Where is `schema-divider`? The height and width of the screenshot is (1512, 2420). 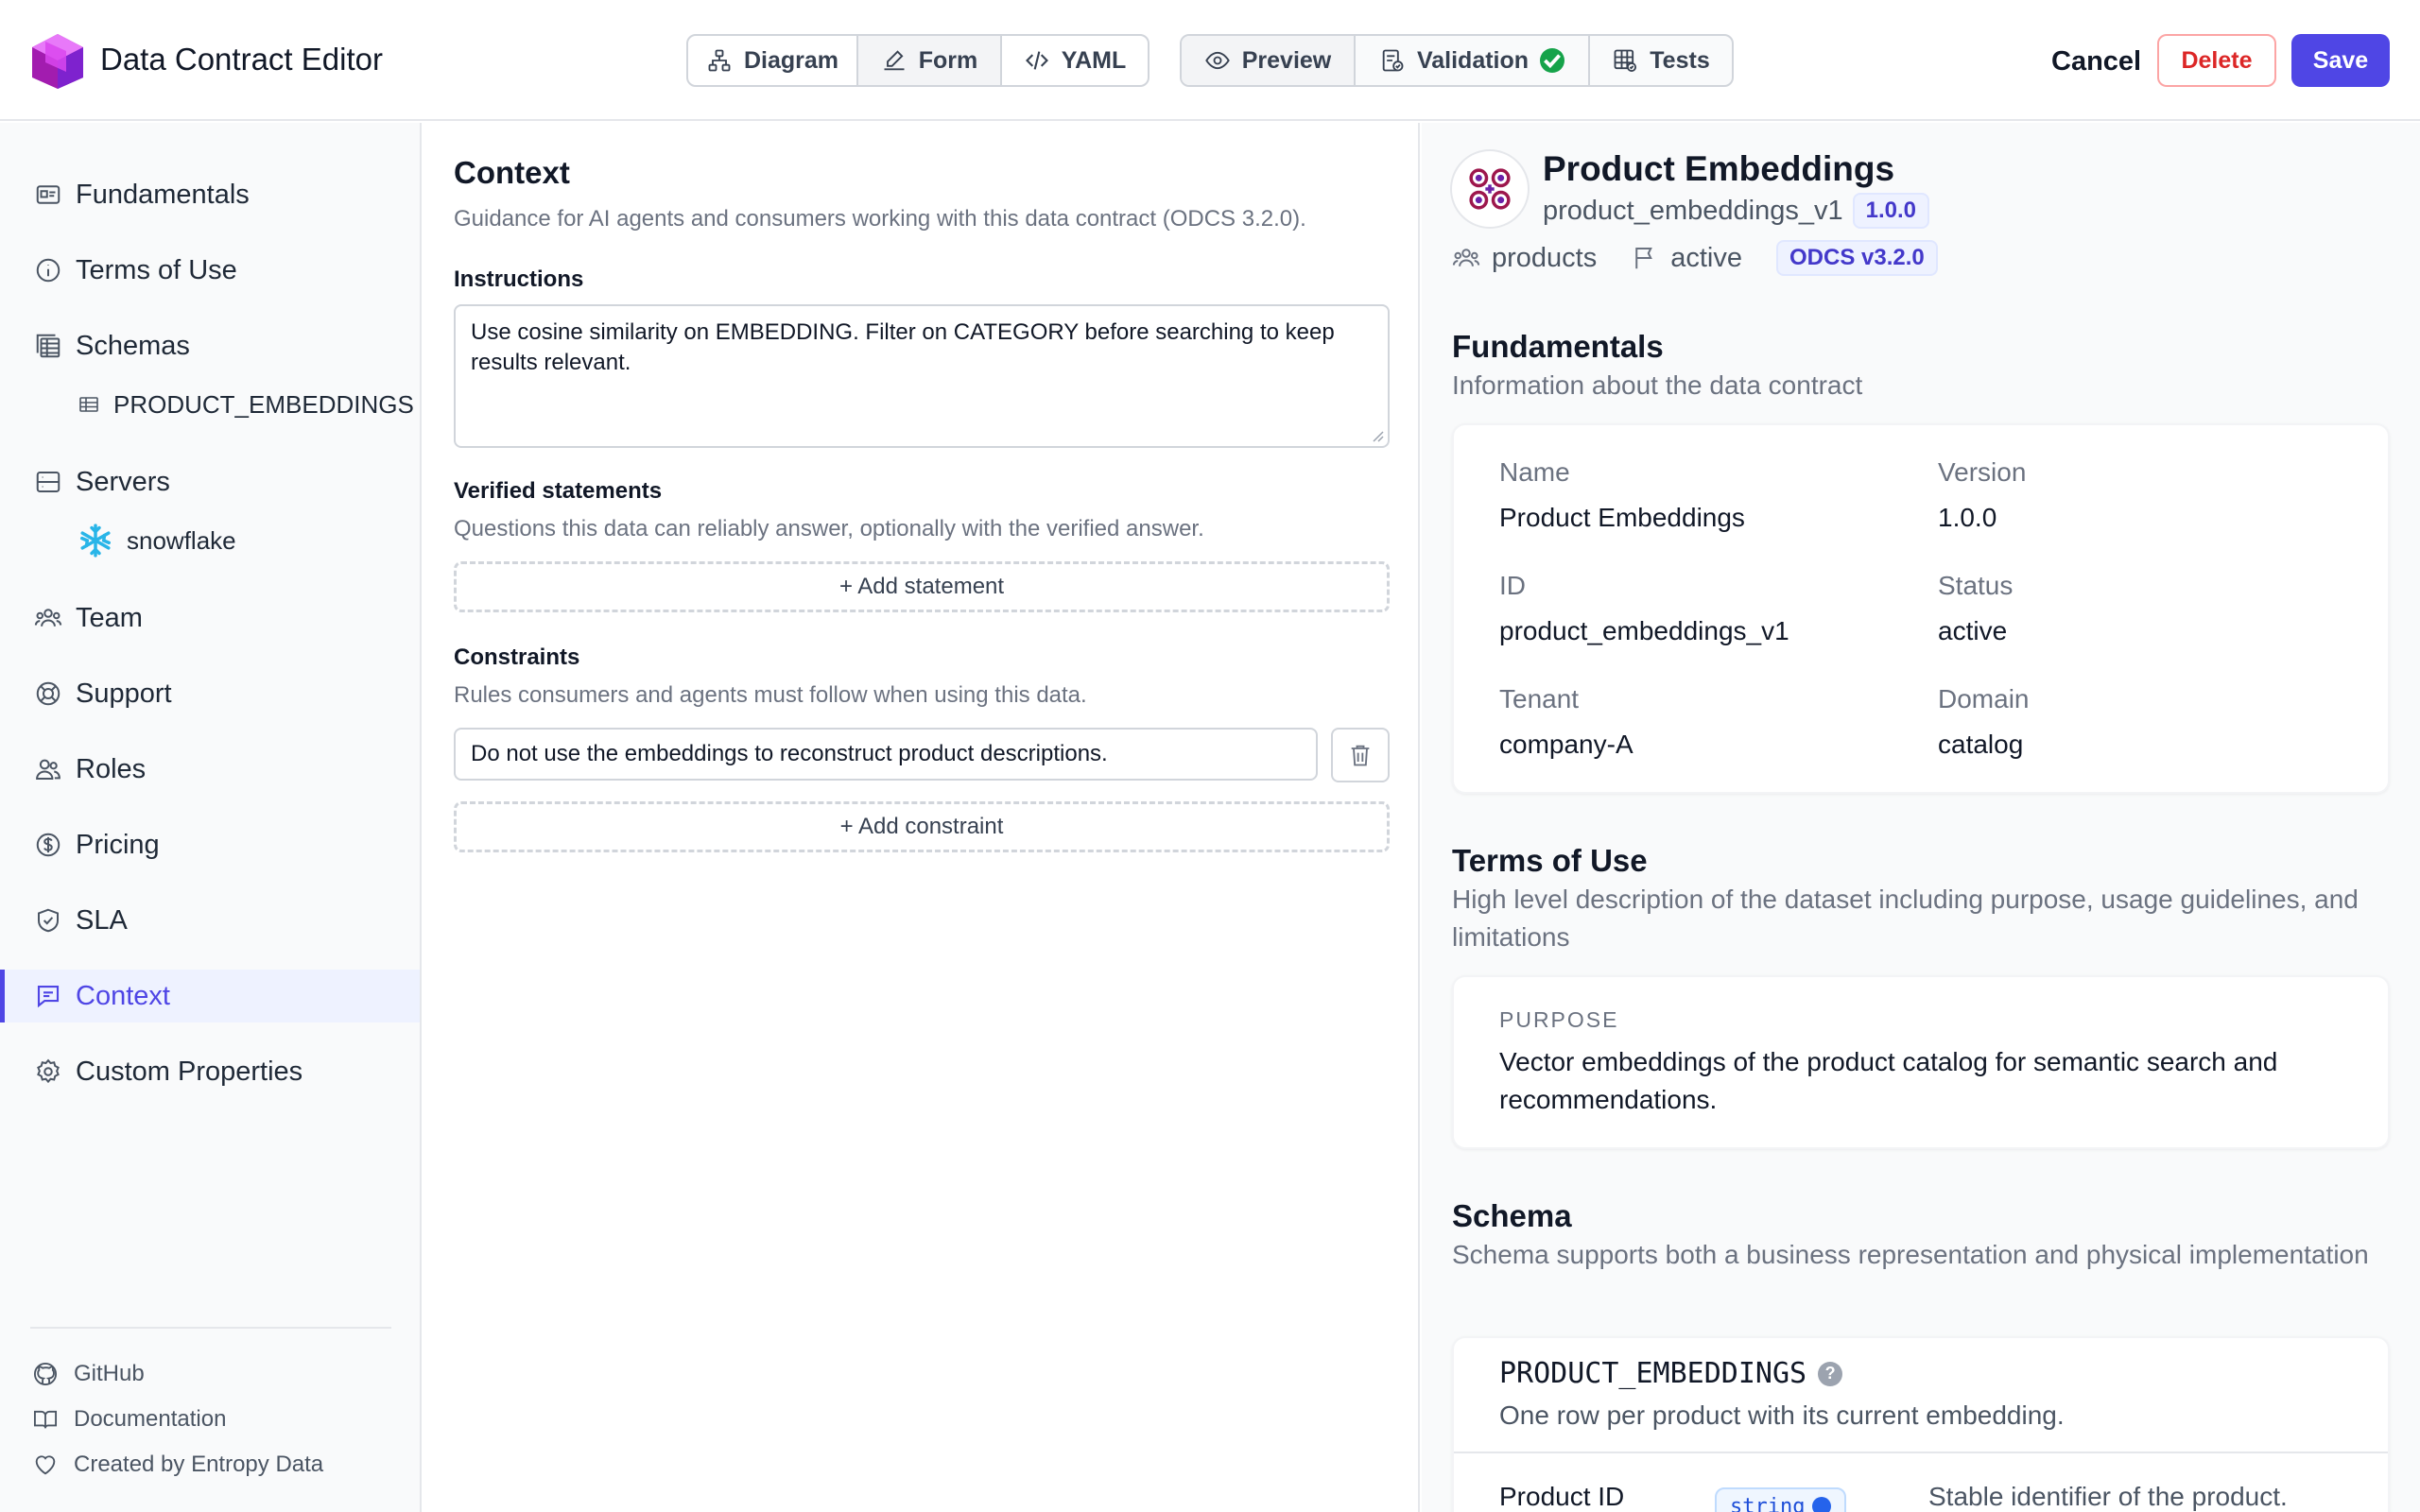 schema-divider is located at coordinates (1921, 1452).